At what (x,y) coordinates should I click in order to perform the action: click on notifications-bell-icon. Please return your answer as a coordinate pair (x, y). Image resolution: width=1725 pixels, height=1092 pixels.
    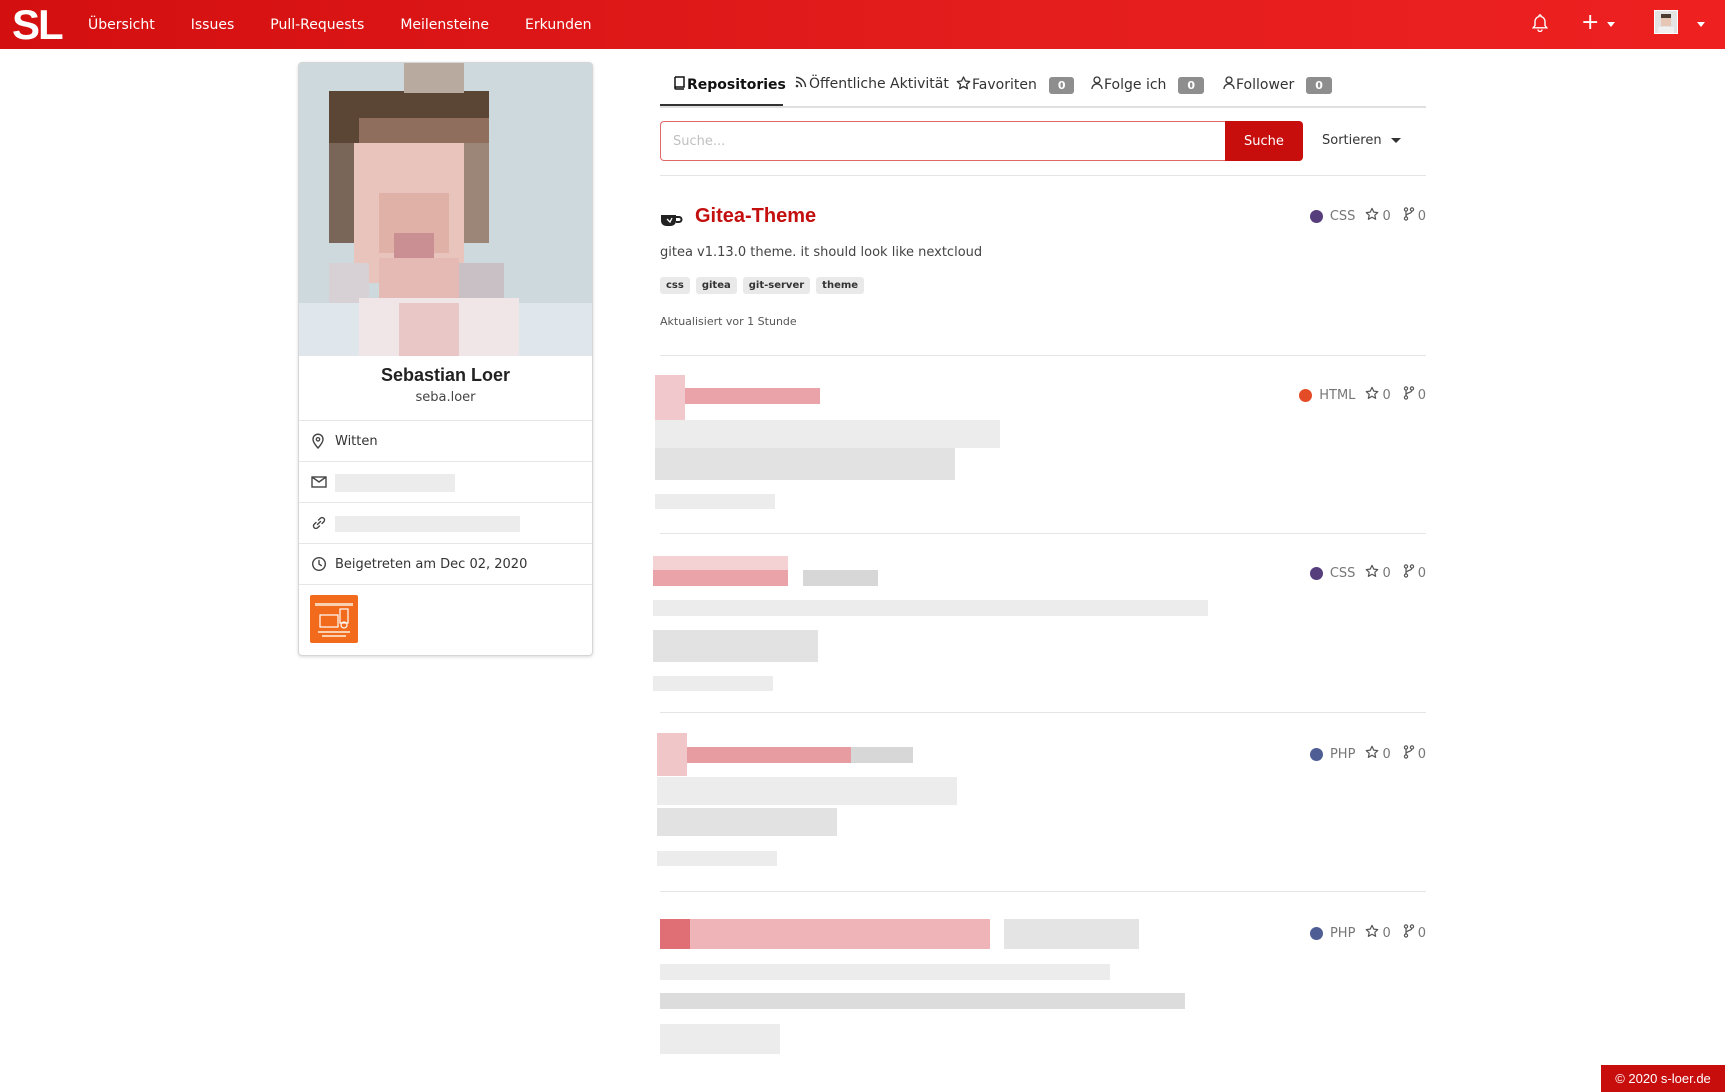
    Looking at the image, I should click on (1540, 25).